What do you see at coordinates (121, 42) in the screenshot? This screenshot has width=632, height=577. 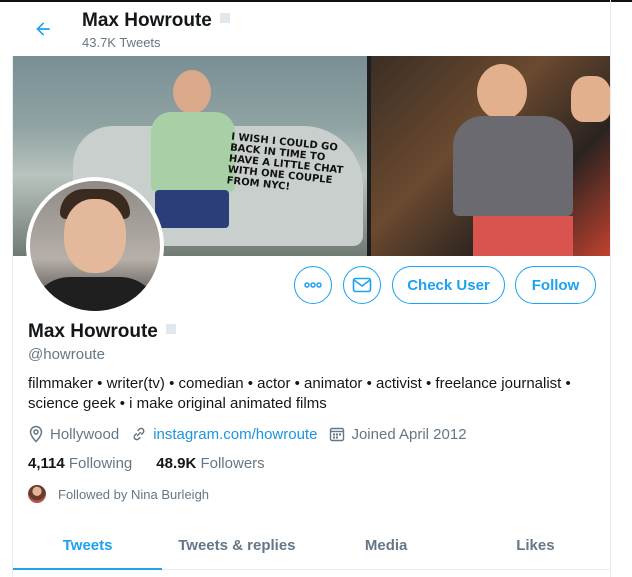 I see `tweet-count: 43.7K Tweets` at bounding box center [121, 42].